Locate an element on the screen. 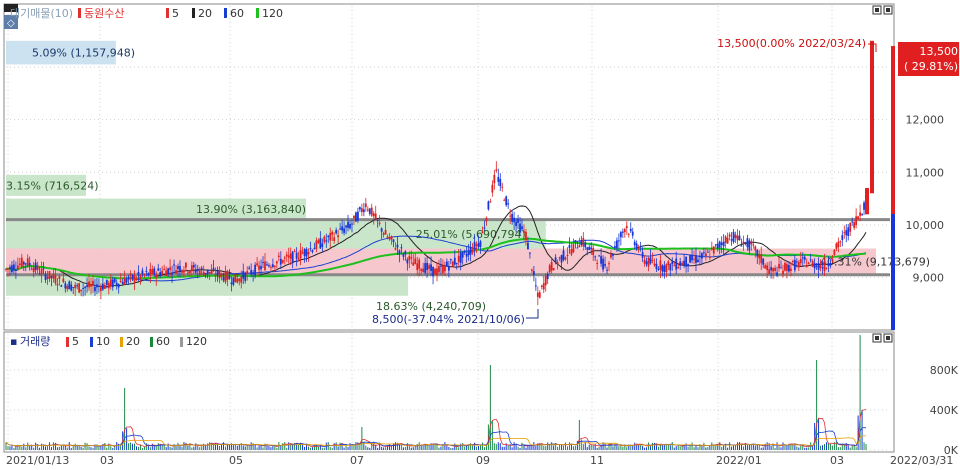  date-tick-label: 09 is located at coordinates (483, 460).